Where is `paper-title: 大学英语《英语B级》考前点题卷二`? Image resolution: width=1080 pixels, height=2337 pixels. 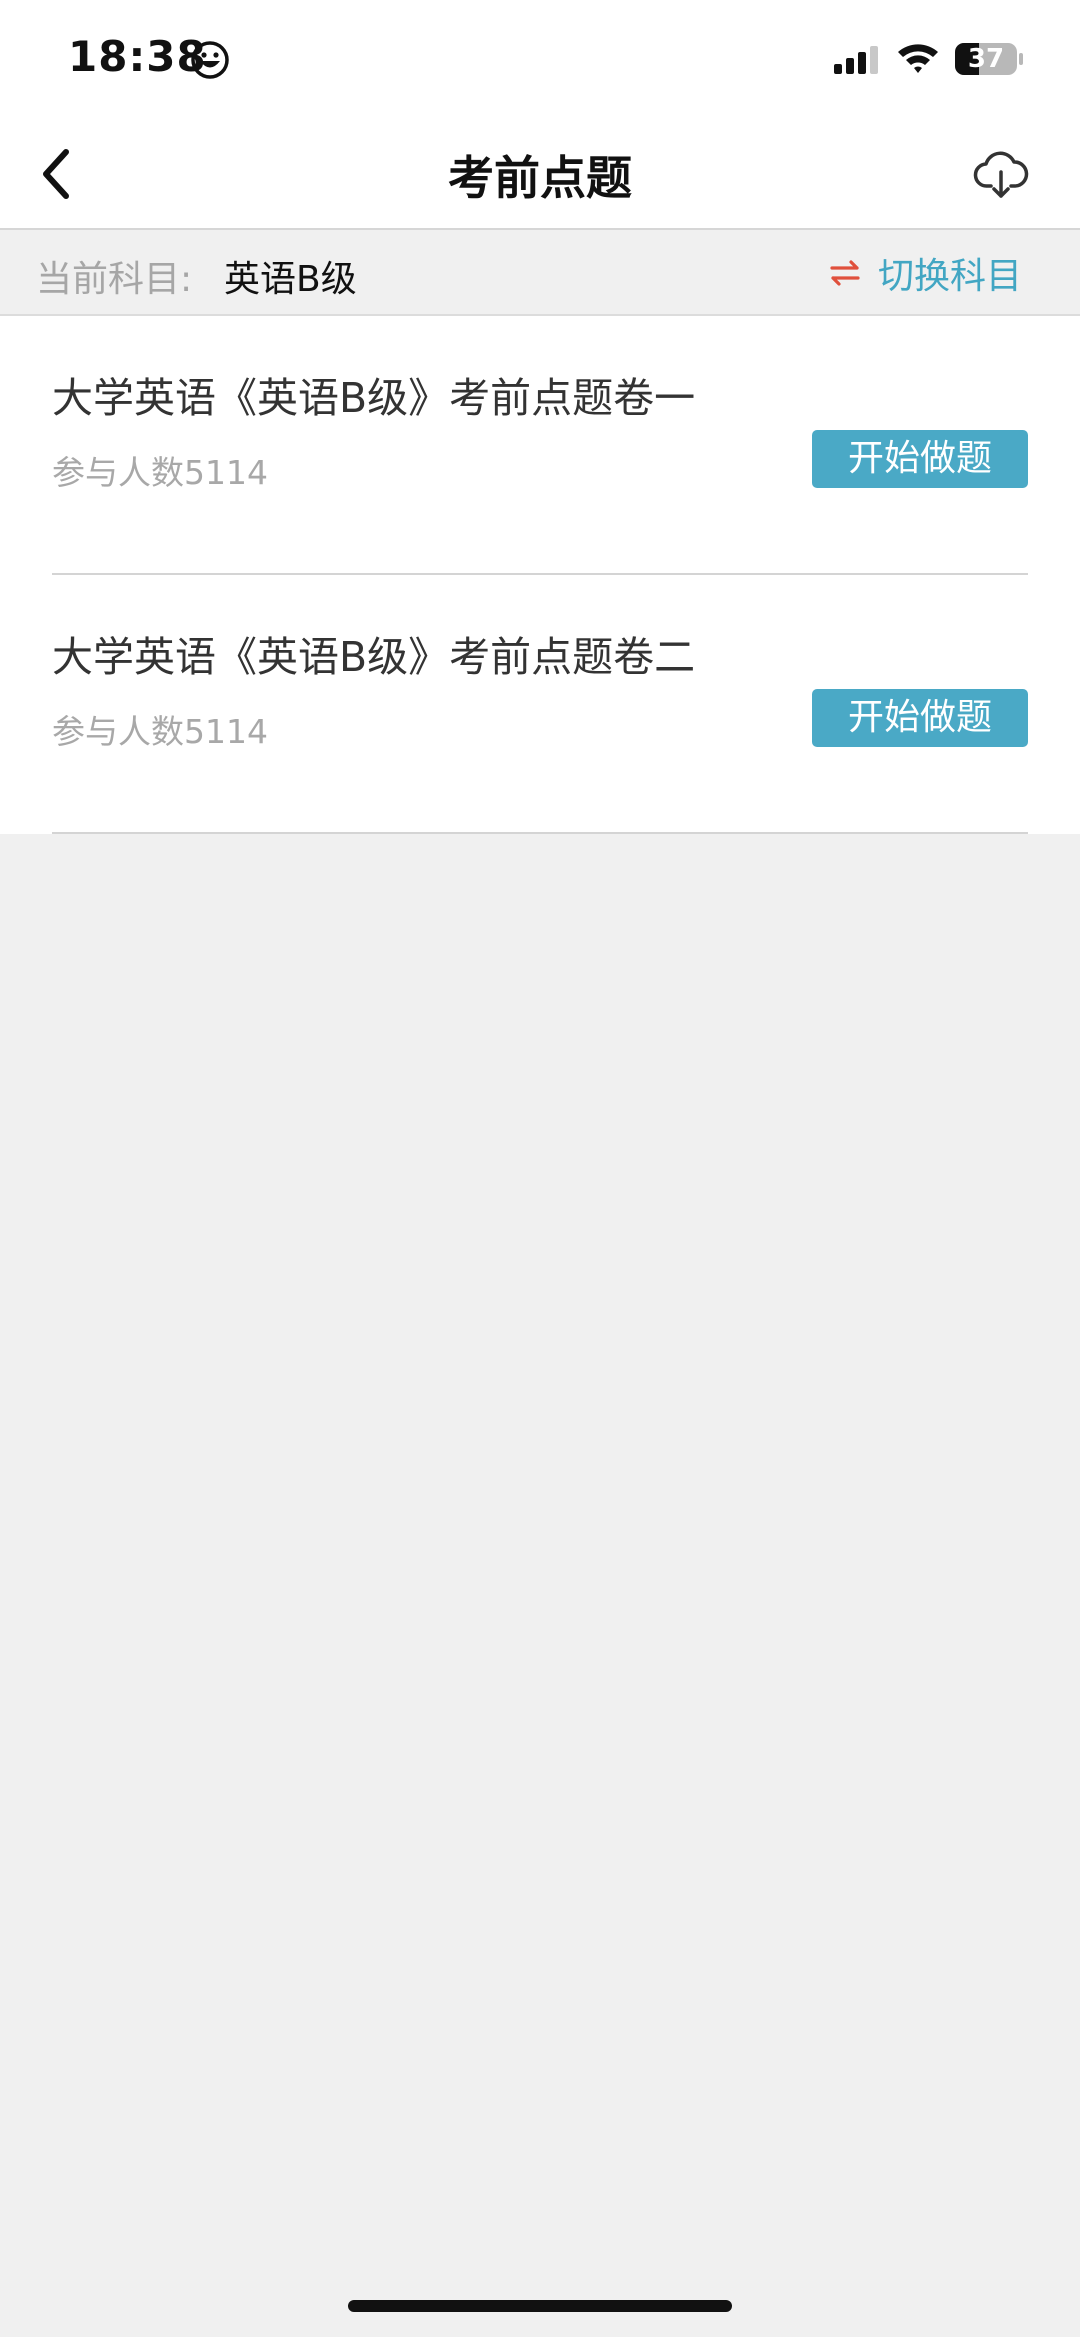 paper-title: 大学英语《英语B级》考前点题卷二 is located at coordinates (374, 657).